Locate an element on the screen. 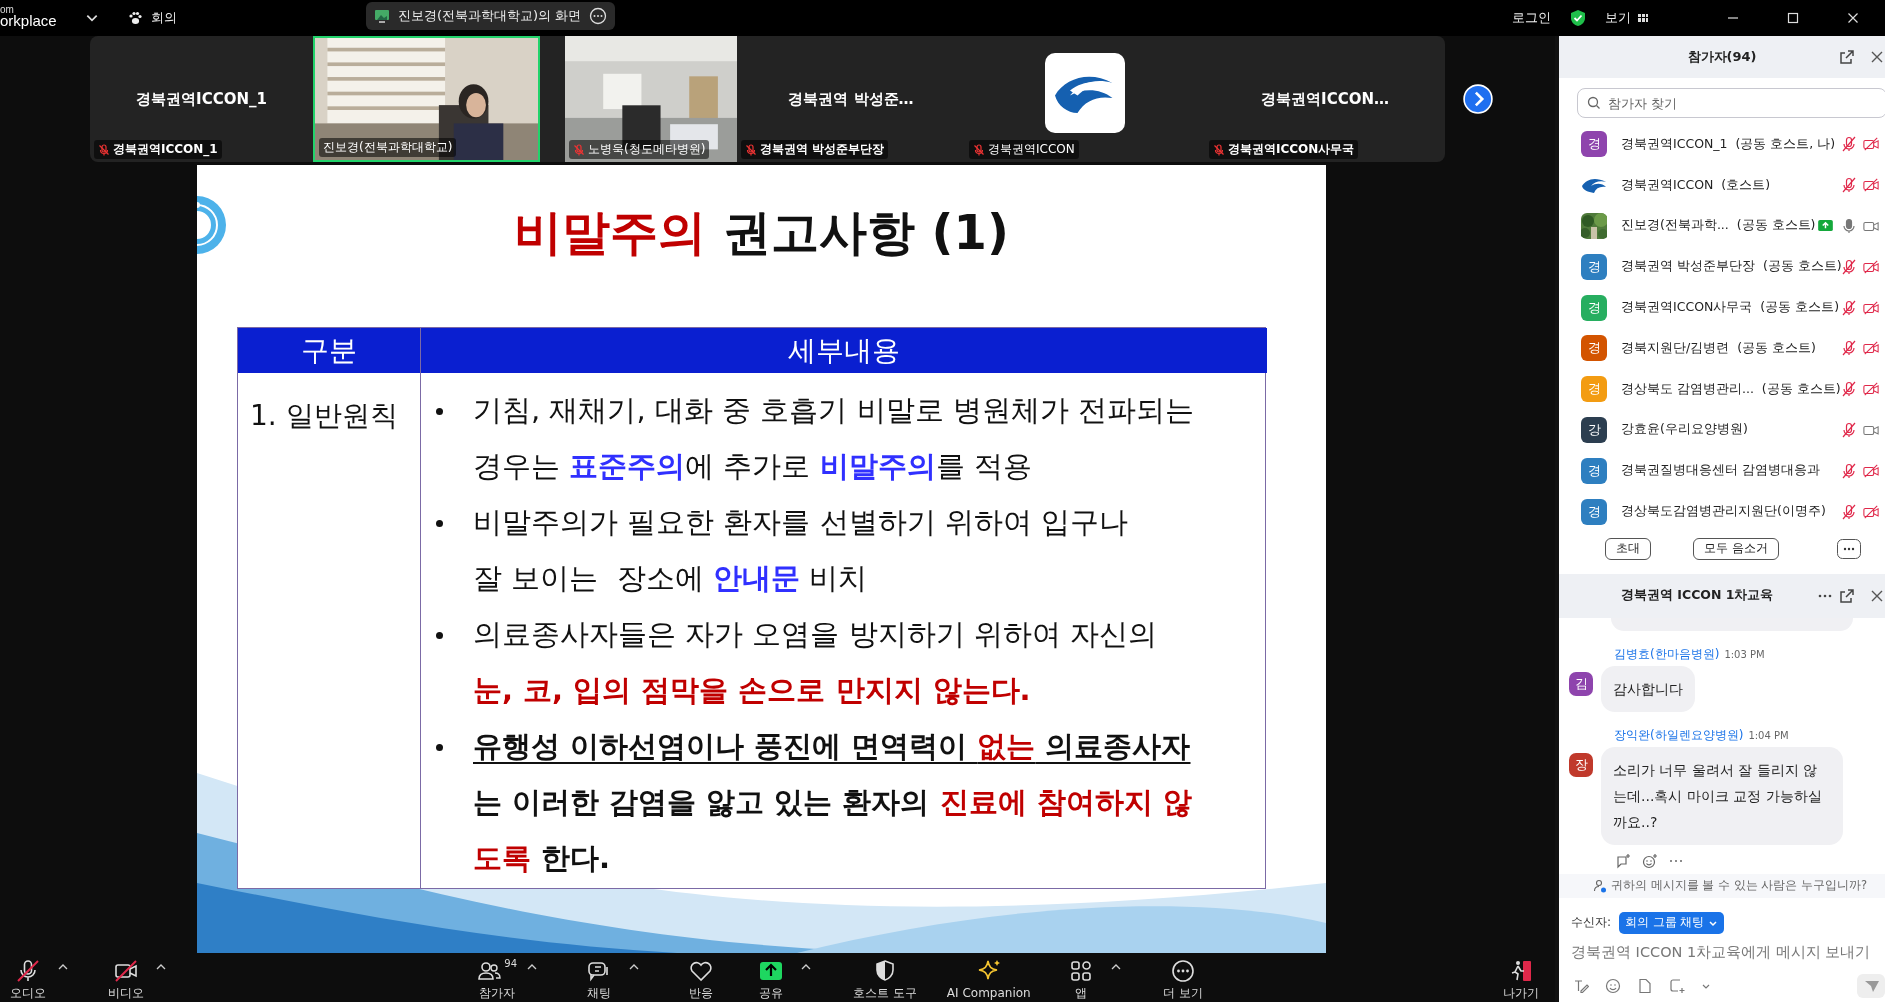 This screenshot has height=1002, width=1885. toolbar-button: AI Companion is located at coordinates (988, 977).